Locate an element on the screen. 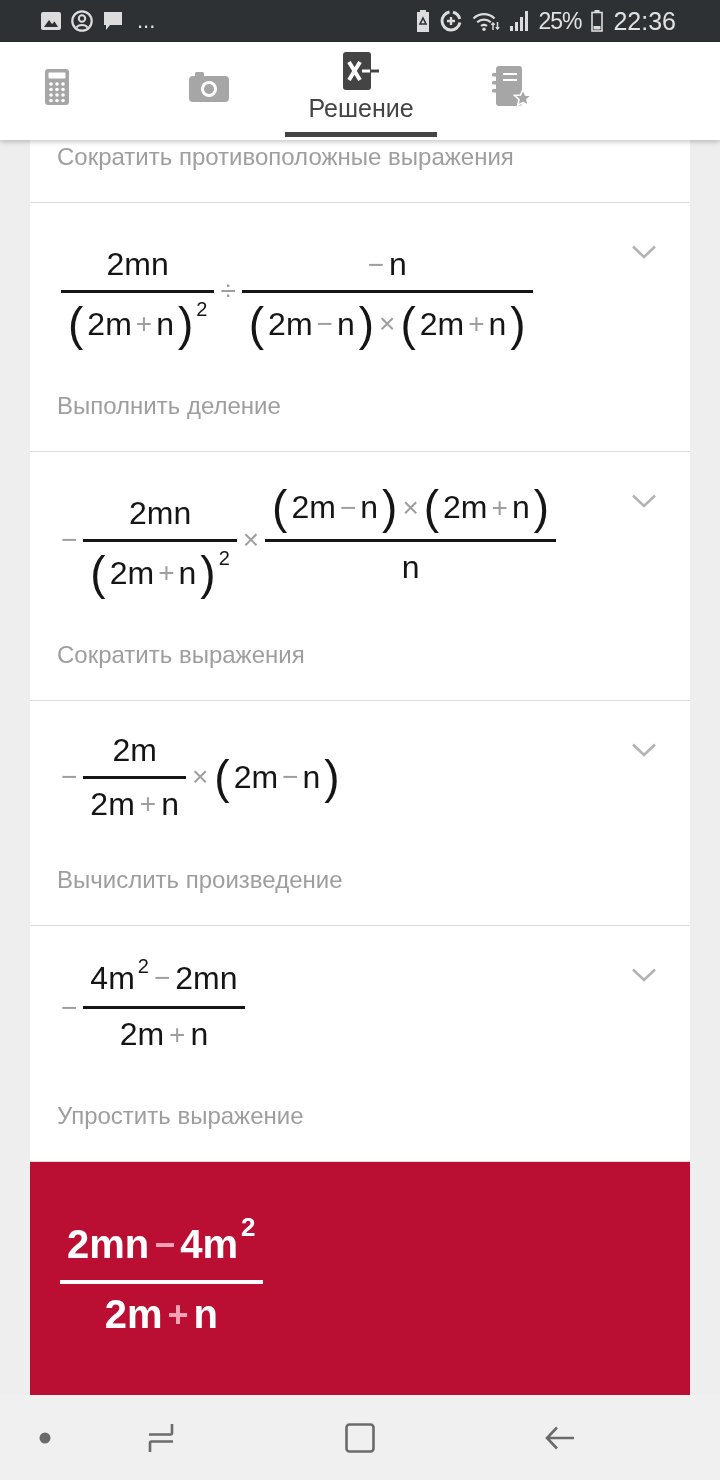 The image size is (720, 1480). step-description: Сократить противоположные выражения is located at coordinates (286, 157).